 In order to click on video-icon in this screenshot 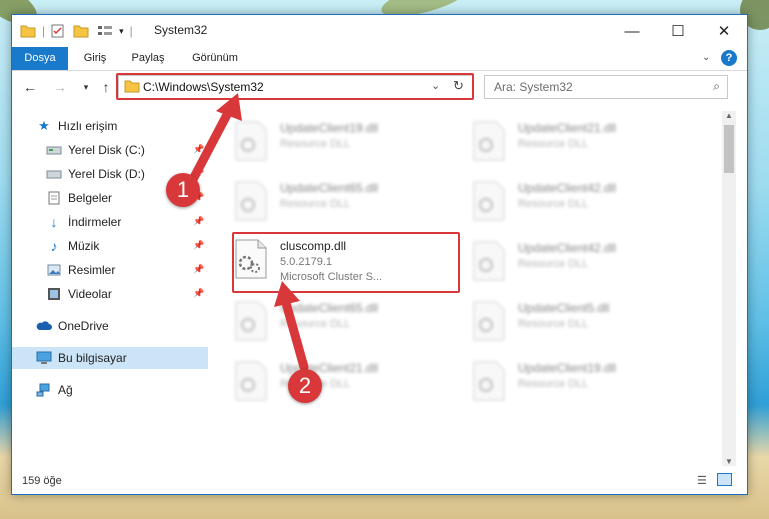, I will do `click(54, 294)`.